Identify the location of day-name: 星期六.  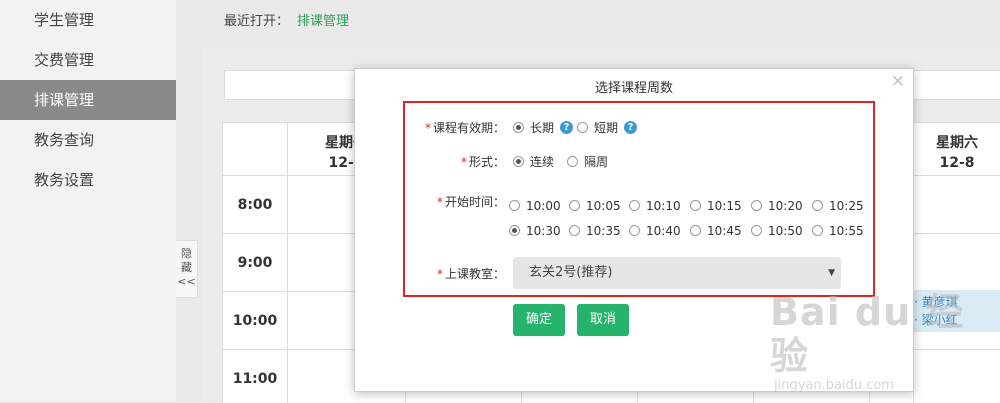
(957, 143).